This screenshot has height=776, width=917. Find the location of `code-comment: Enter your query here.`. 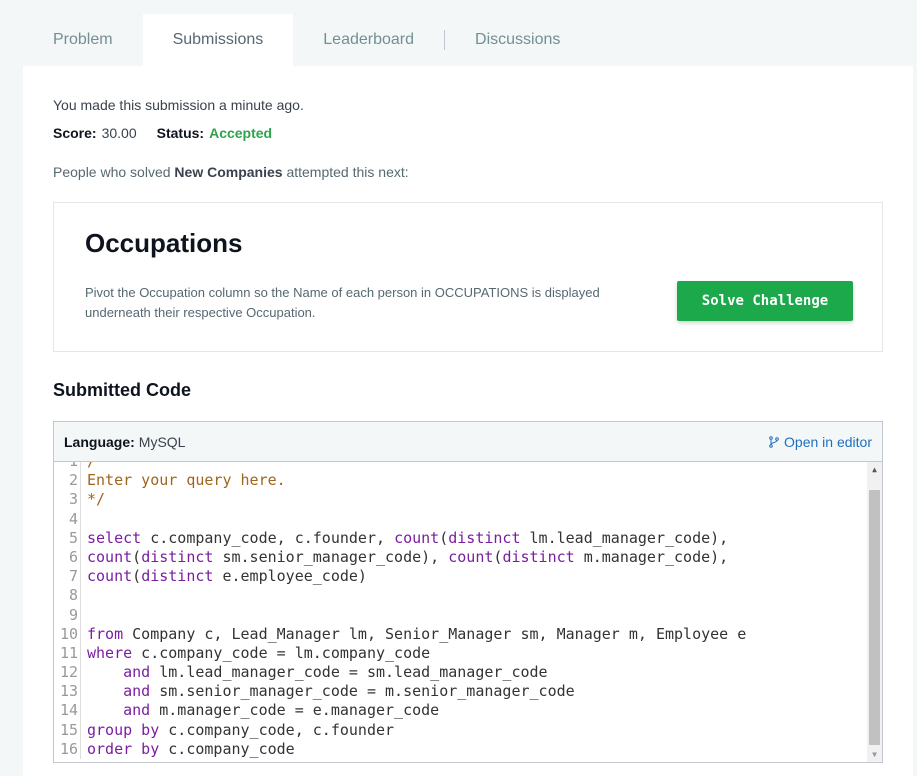

code-comment: Enter your query here. is located at coordinates (186, 480).